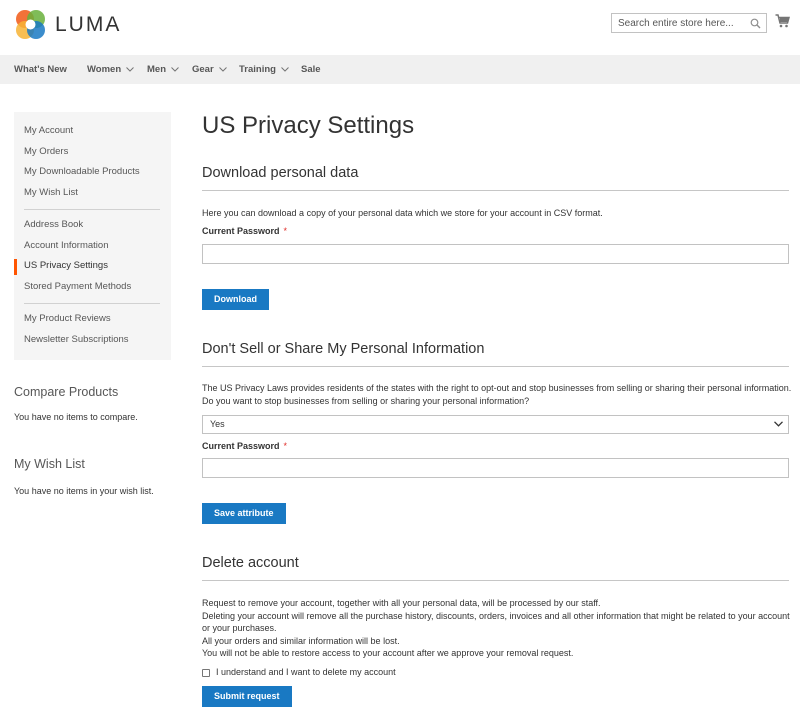 The image size is (800, 727). What do you see at coordinates (245, 446) in the screenshot?
I see `dont-sell-password-label: Current Password *` at bounding box center [245, 446].